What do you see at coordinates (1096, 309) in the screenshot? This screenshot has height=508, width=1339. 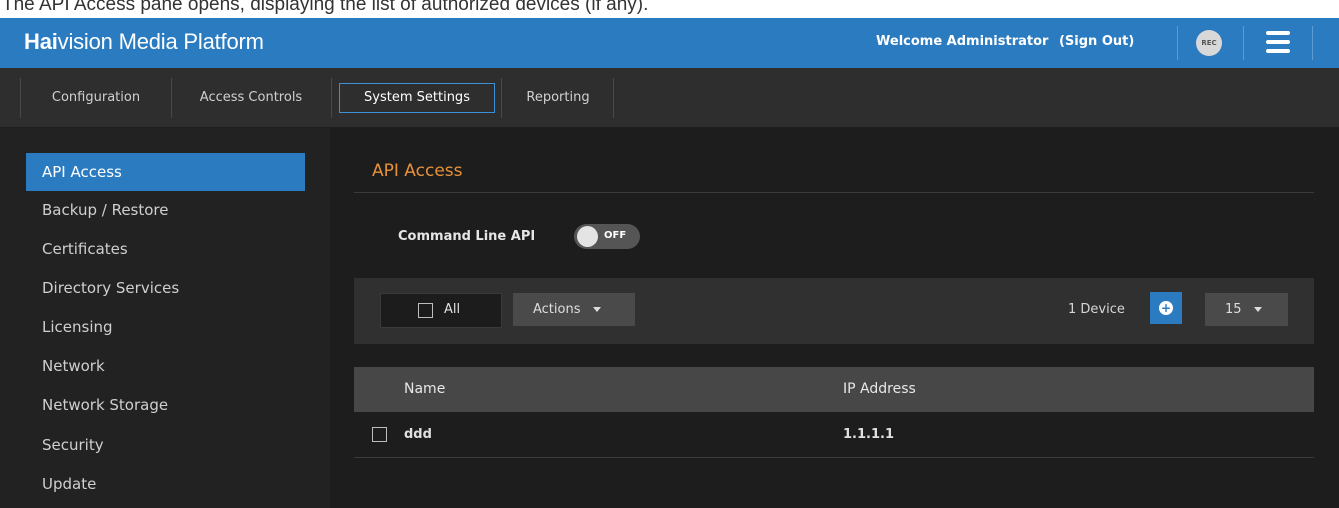 I see `device-count: 1 Device` at bounding box center [1096, 309].